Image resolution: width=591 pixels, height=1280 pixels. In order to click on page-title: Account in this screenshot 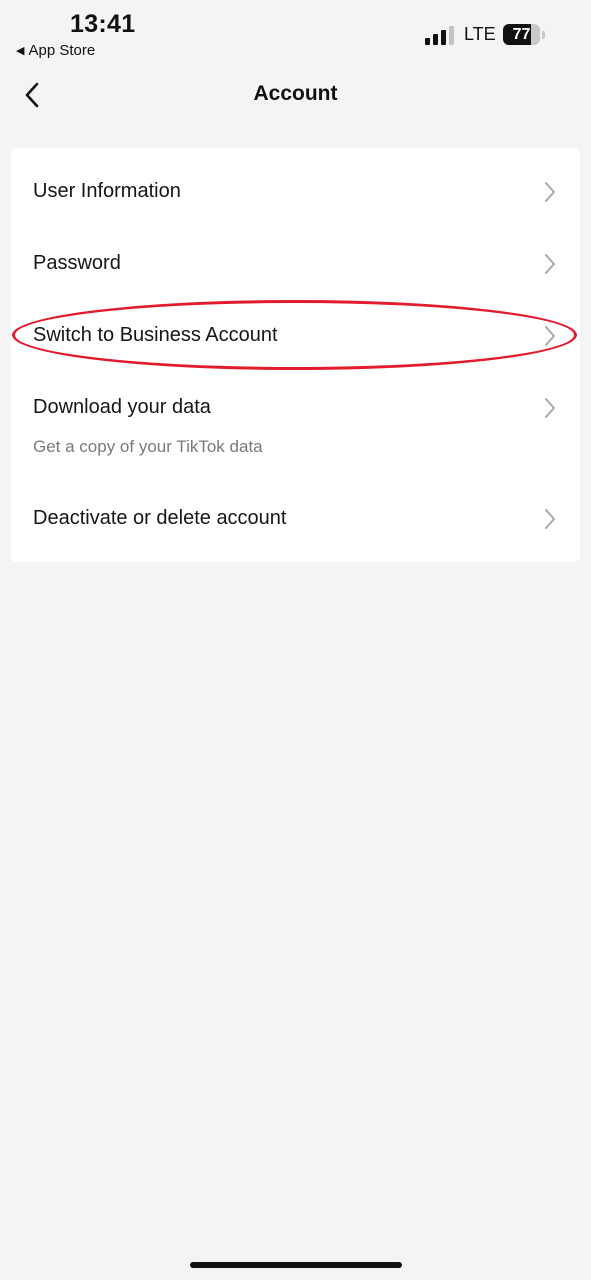, I will do `click(295, 93)`.